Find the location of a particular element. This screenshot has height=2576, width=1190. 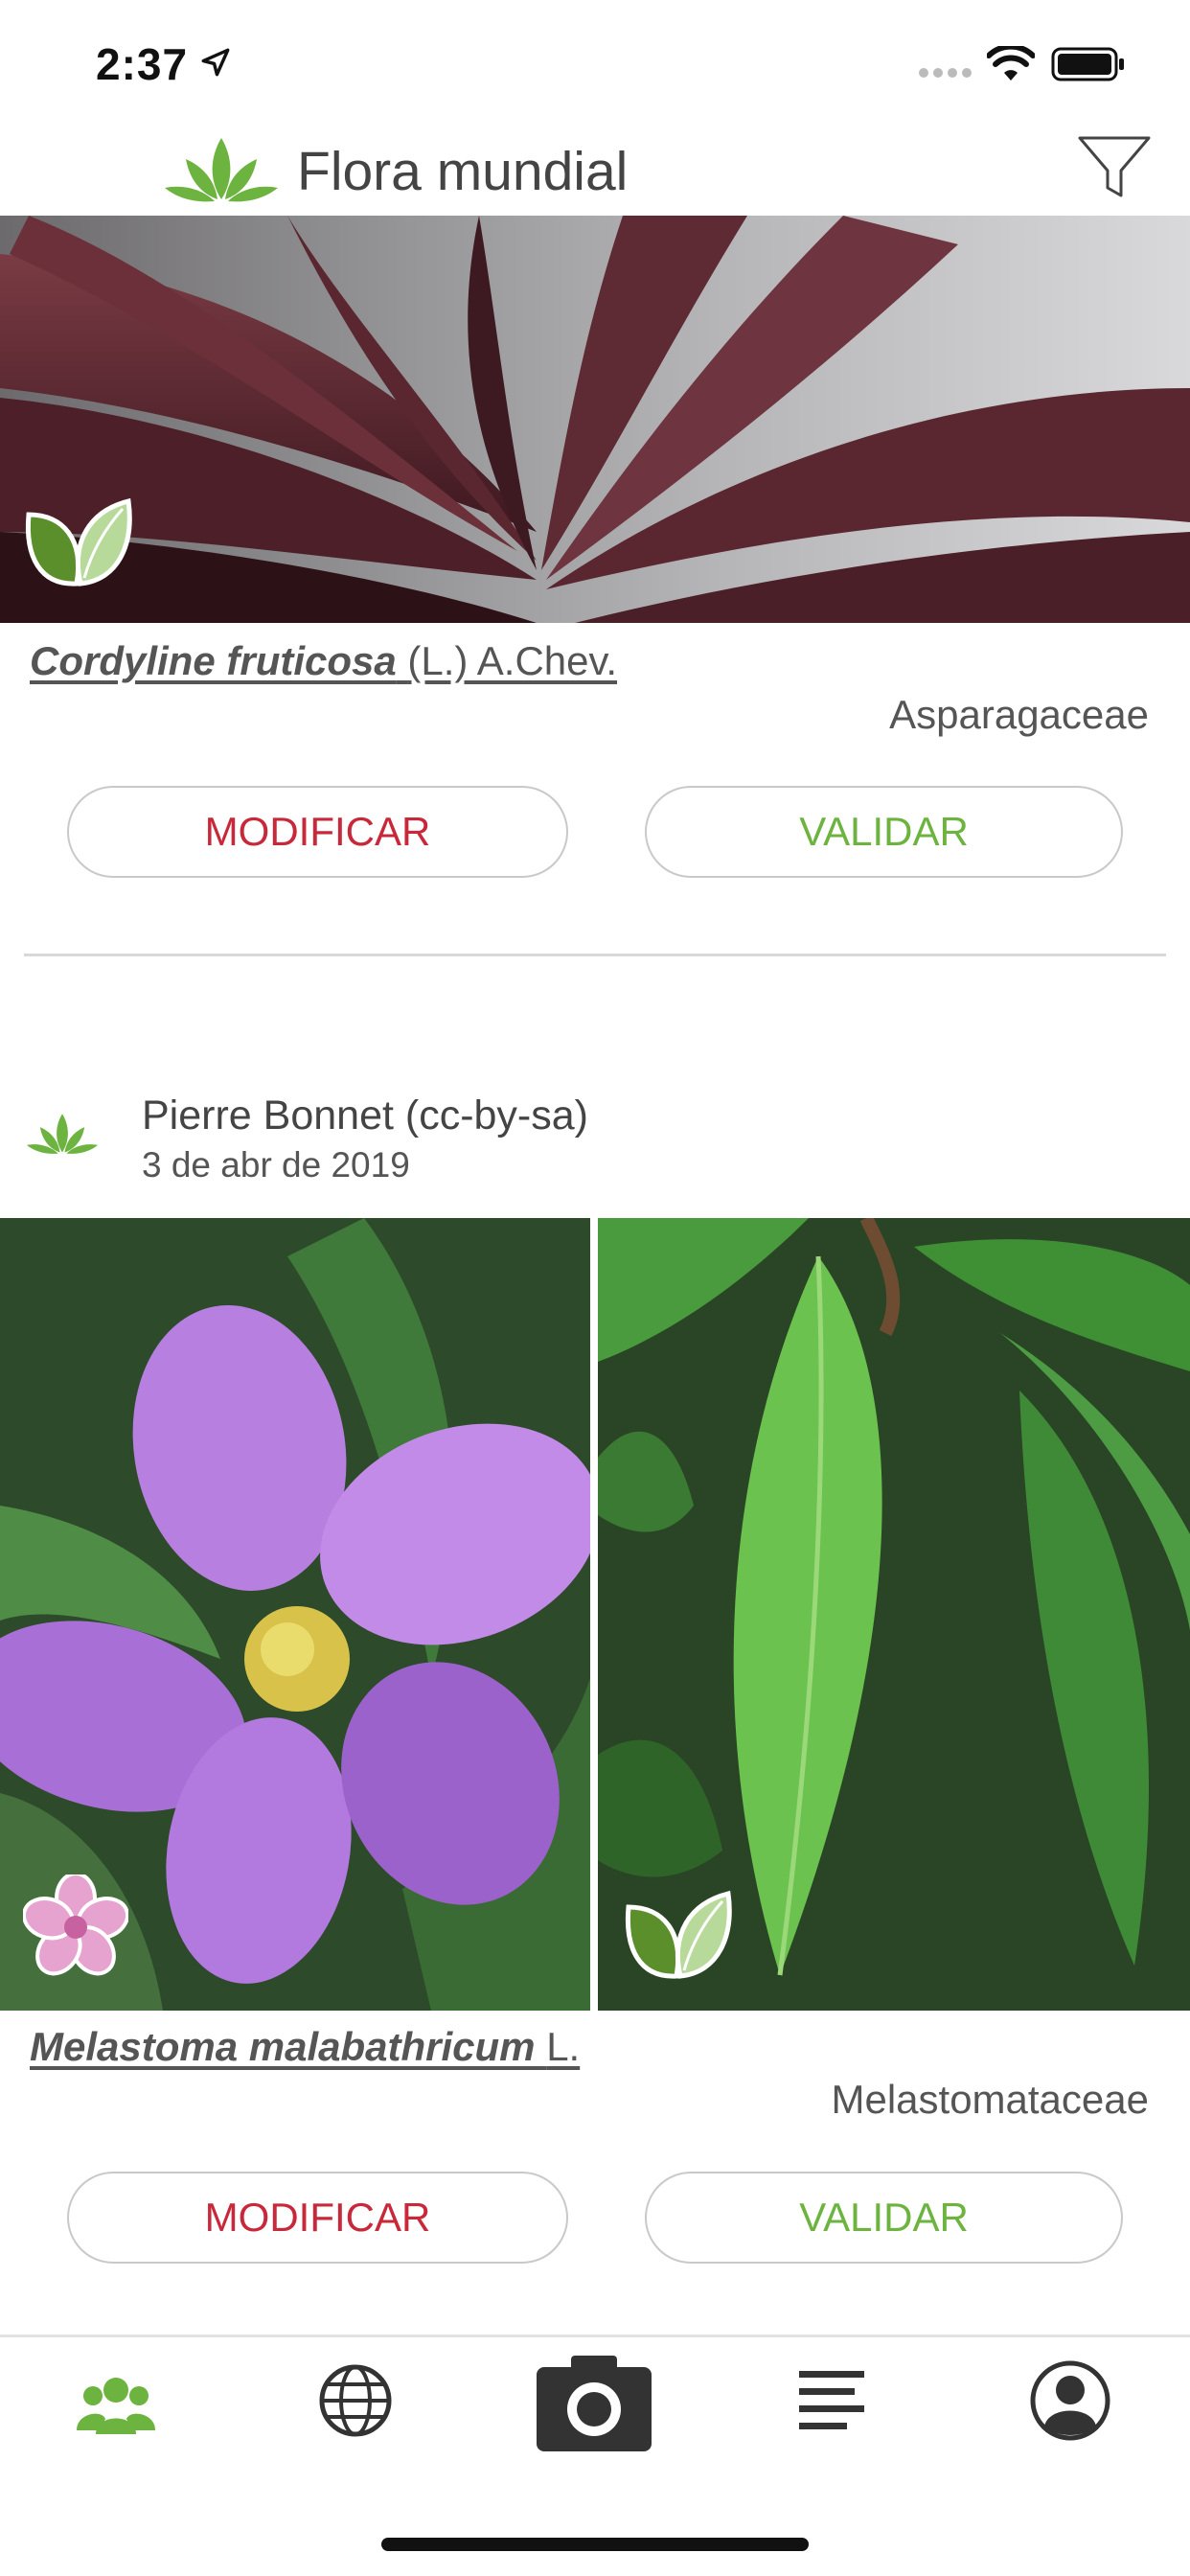

species-author: L. is located at coordinates (563, 2046).